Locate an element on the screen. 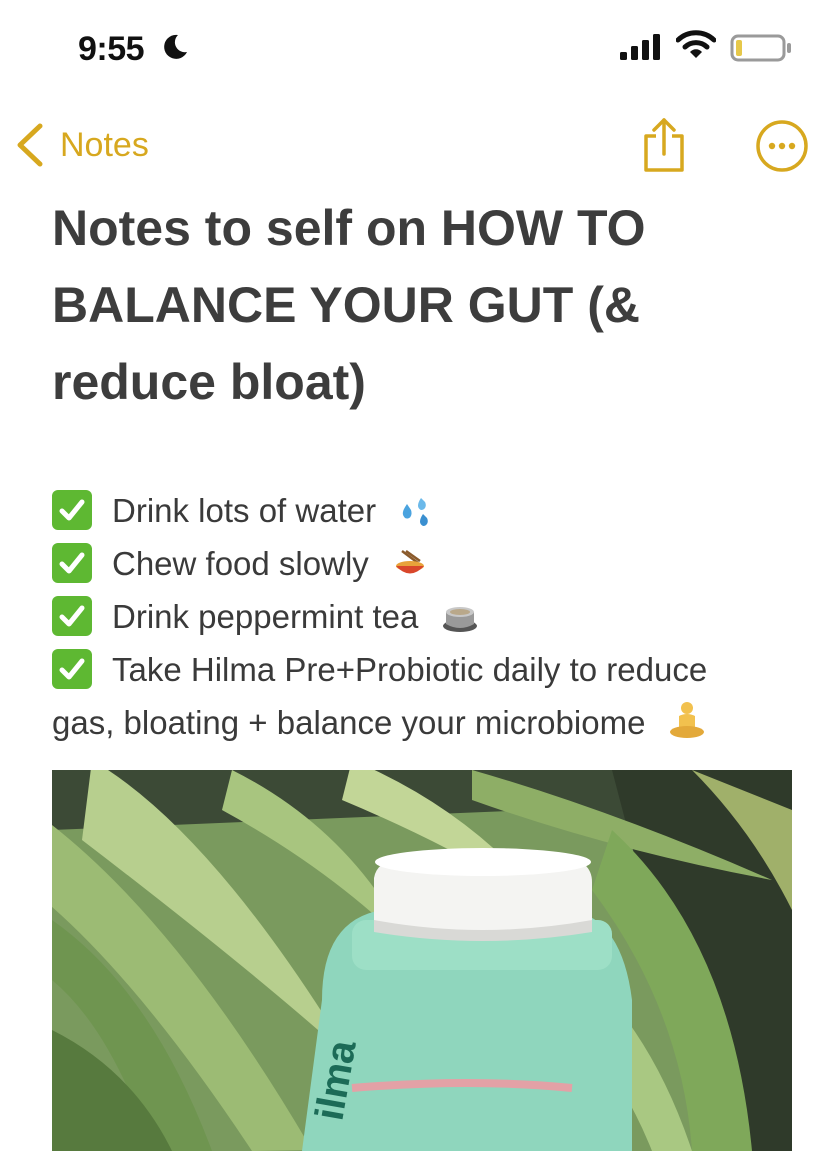  list-item-text: Take Hilma Pre+Probiotic daily to reduce is located at coordinates (410, 669).